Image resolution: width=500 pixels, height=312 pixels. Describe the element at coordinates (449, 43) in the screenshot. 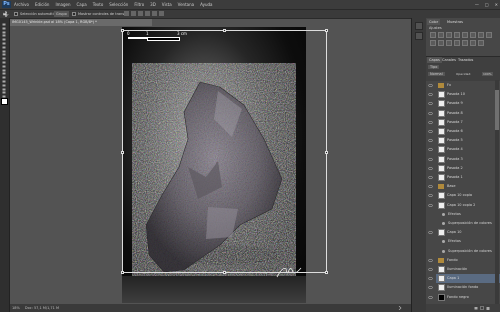

I see `invert-icon` at that location.